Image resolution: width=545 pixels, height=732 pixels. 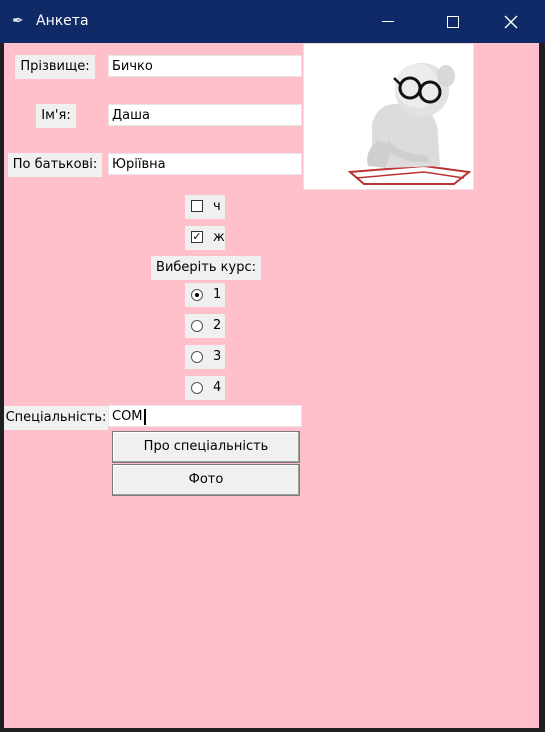 What do you see at coordinates (56, 116) in the screenshot?
I see `name-label: Ім'я:` at bounding box center [56, 116].